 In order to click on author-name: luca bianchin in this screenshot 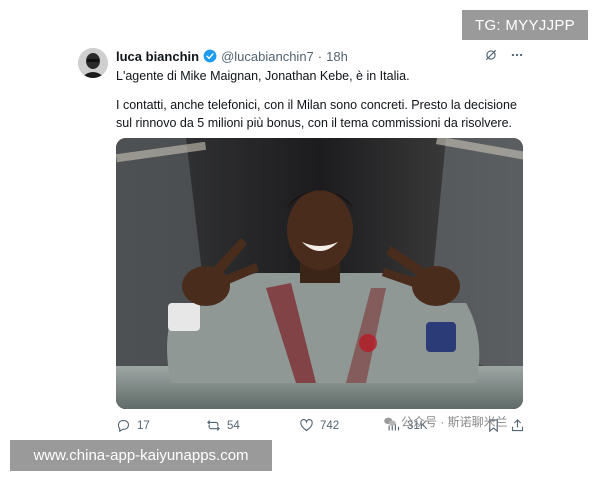, I will do `click(157, 56)`.